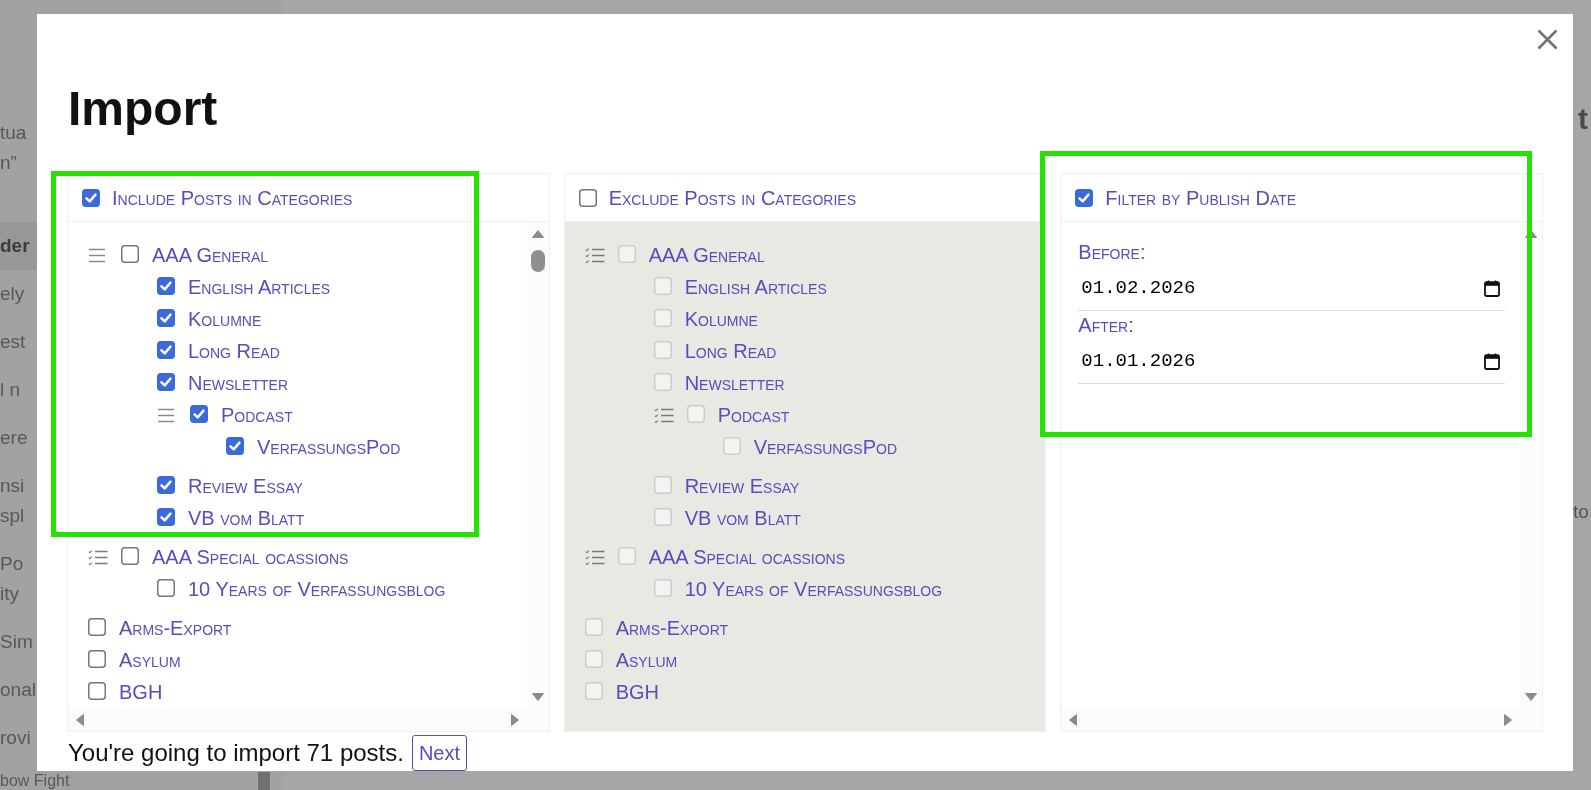  What do you see at coordinates (1291, 361) in the screenshot?
I see `date-field: 01.01.2026` at bounding box center [1291, 361].